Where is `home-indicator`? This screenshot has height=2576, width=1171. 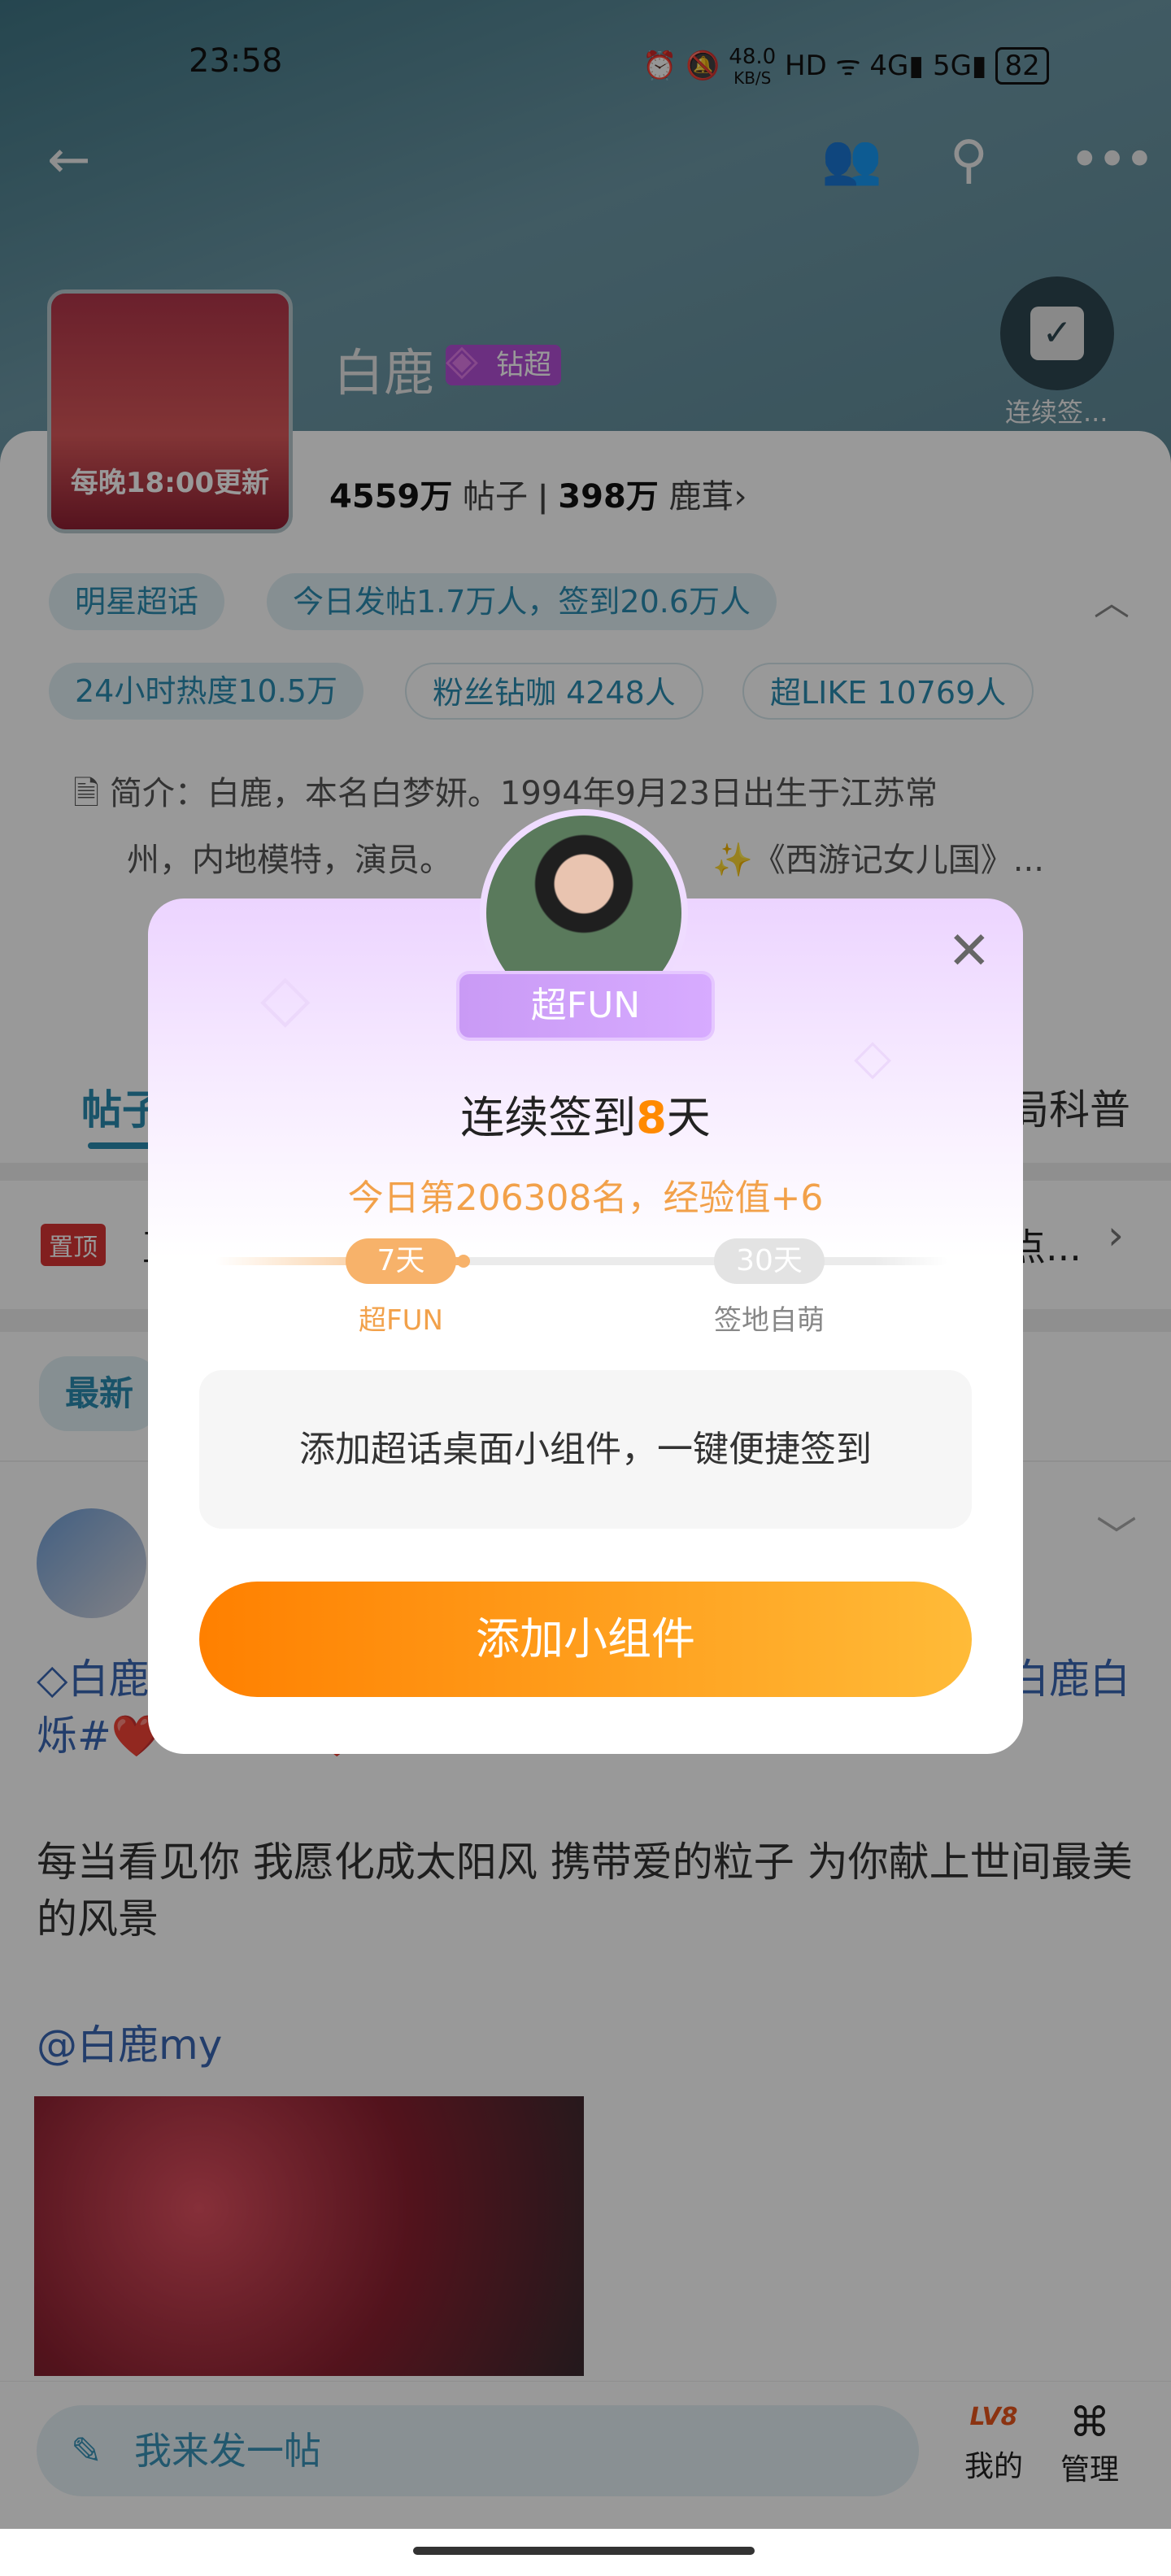
home-indicator is located at coordinates (584, 2551).